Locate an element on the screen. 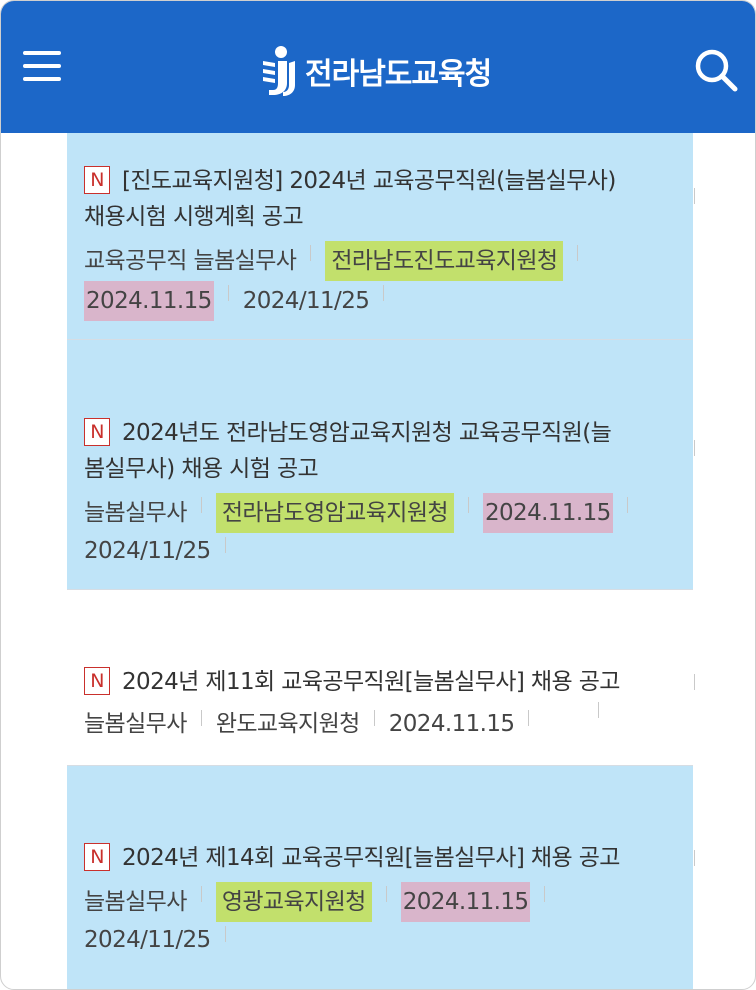  top-bar: 전라남도교육청 is located at coordinates (378, 67).